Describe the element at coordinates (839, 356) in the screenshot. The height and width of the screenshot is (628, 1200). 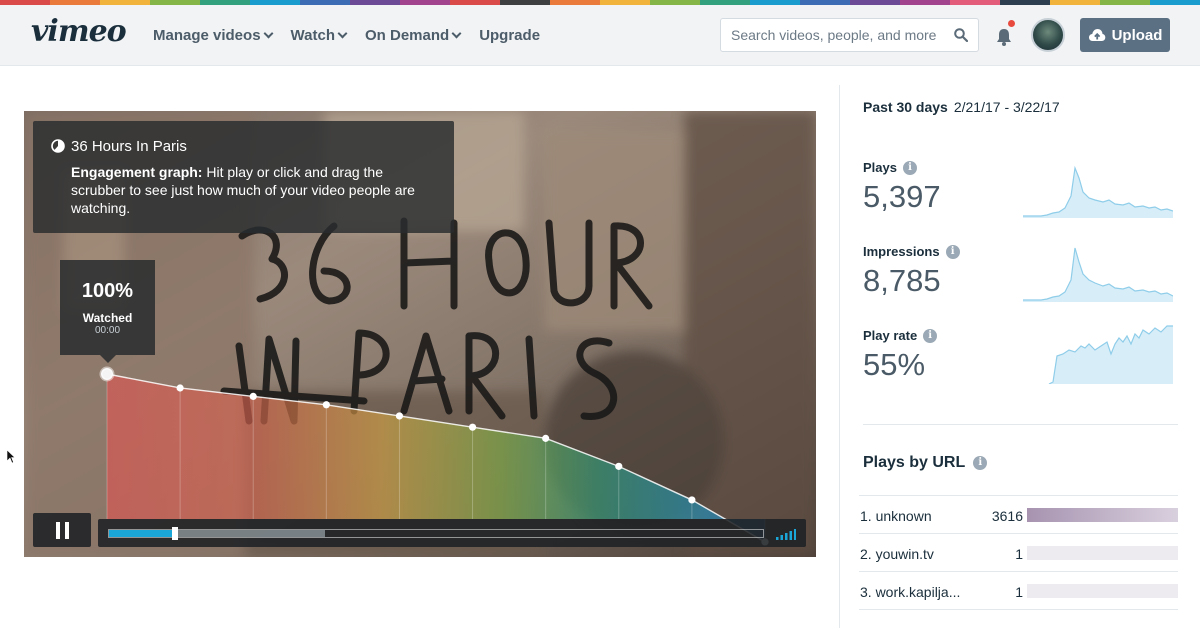
I see `panel-divider` at that location.